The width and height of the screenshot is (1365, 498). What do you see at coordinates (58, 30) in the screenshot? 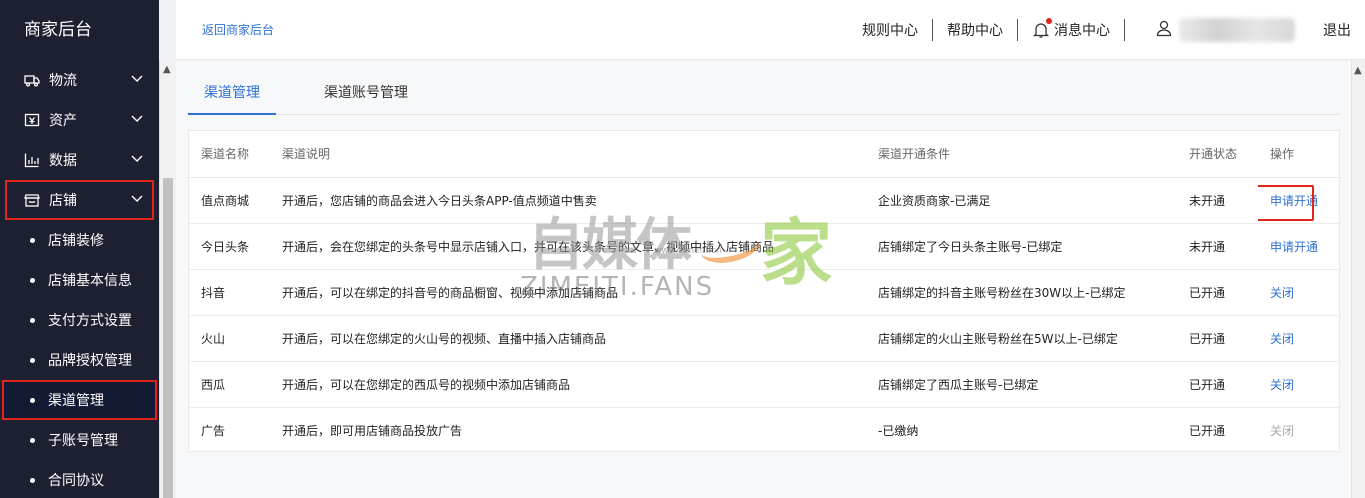
I see `sidebar-title: 商家后台` at bounding box center [58, 30].